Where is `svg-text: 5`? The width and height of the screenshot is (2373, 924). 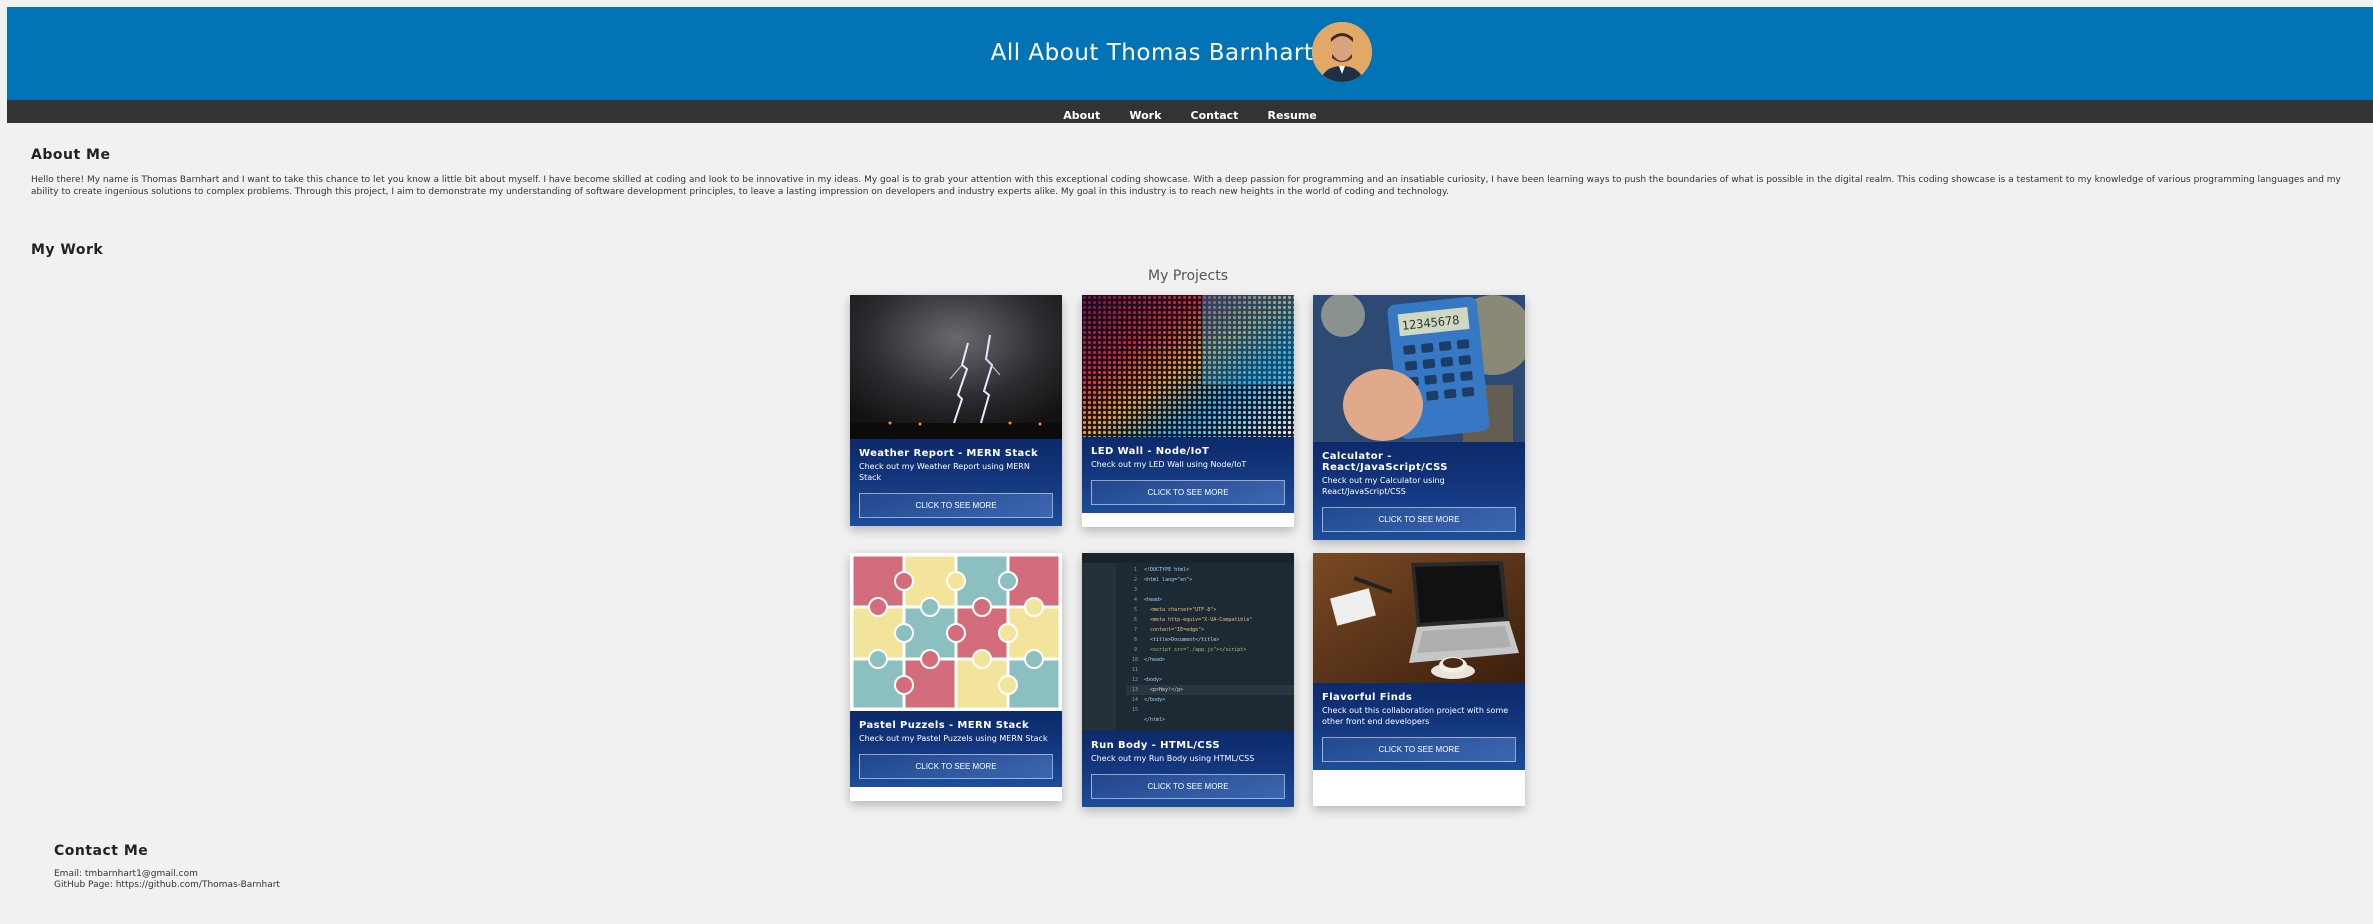 svg-text: 5 is located at coordinates (1135, 610).